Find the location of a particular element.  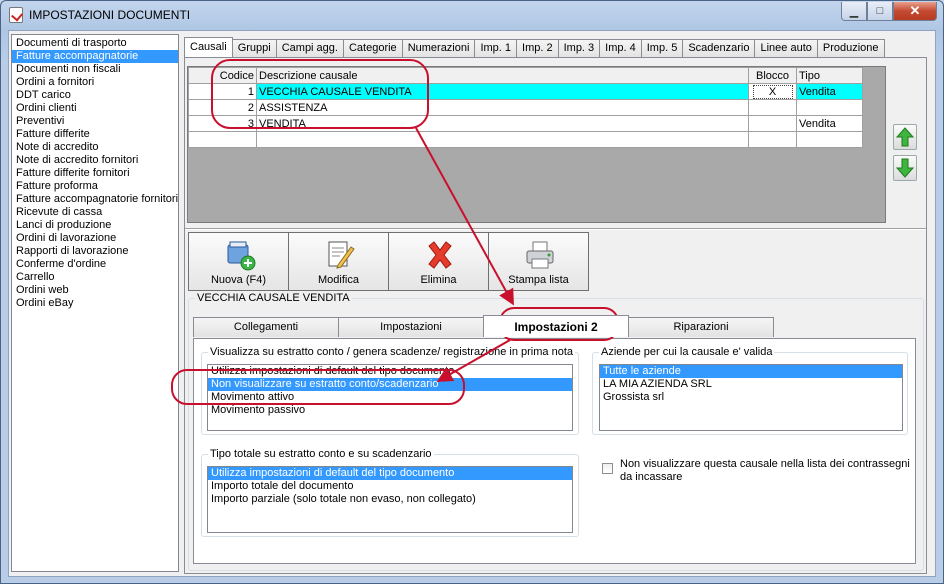

tab-linee-auto: Linee auto is located at coordinates (786, 48).